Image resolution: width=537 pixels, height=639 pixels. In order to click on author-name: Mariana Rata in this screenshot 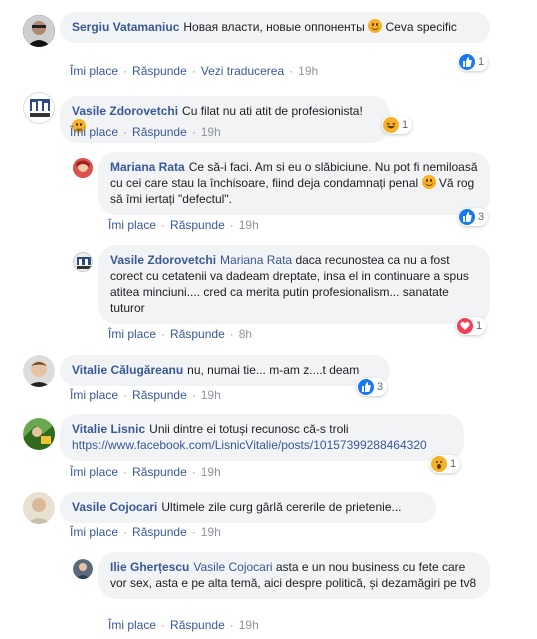, I will do `click(147, 167)`.